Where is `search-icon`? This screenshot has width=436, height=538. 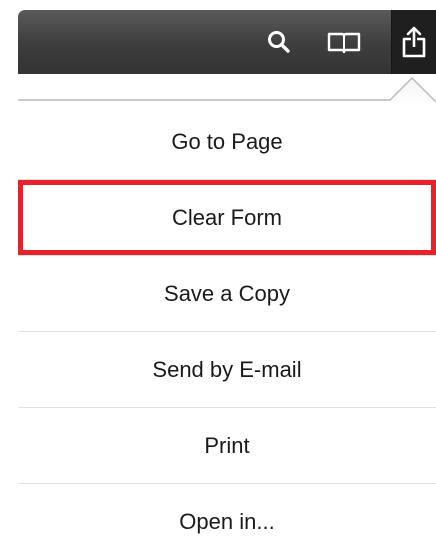 search-icon is located at coordinates (279, 42).